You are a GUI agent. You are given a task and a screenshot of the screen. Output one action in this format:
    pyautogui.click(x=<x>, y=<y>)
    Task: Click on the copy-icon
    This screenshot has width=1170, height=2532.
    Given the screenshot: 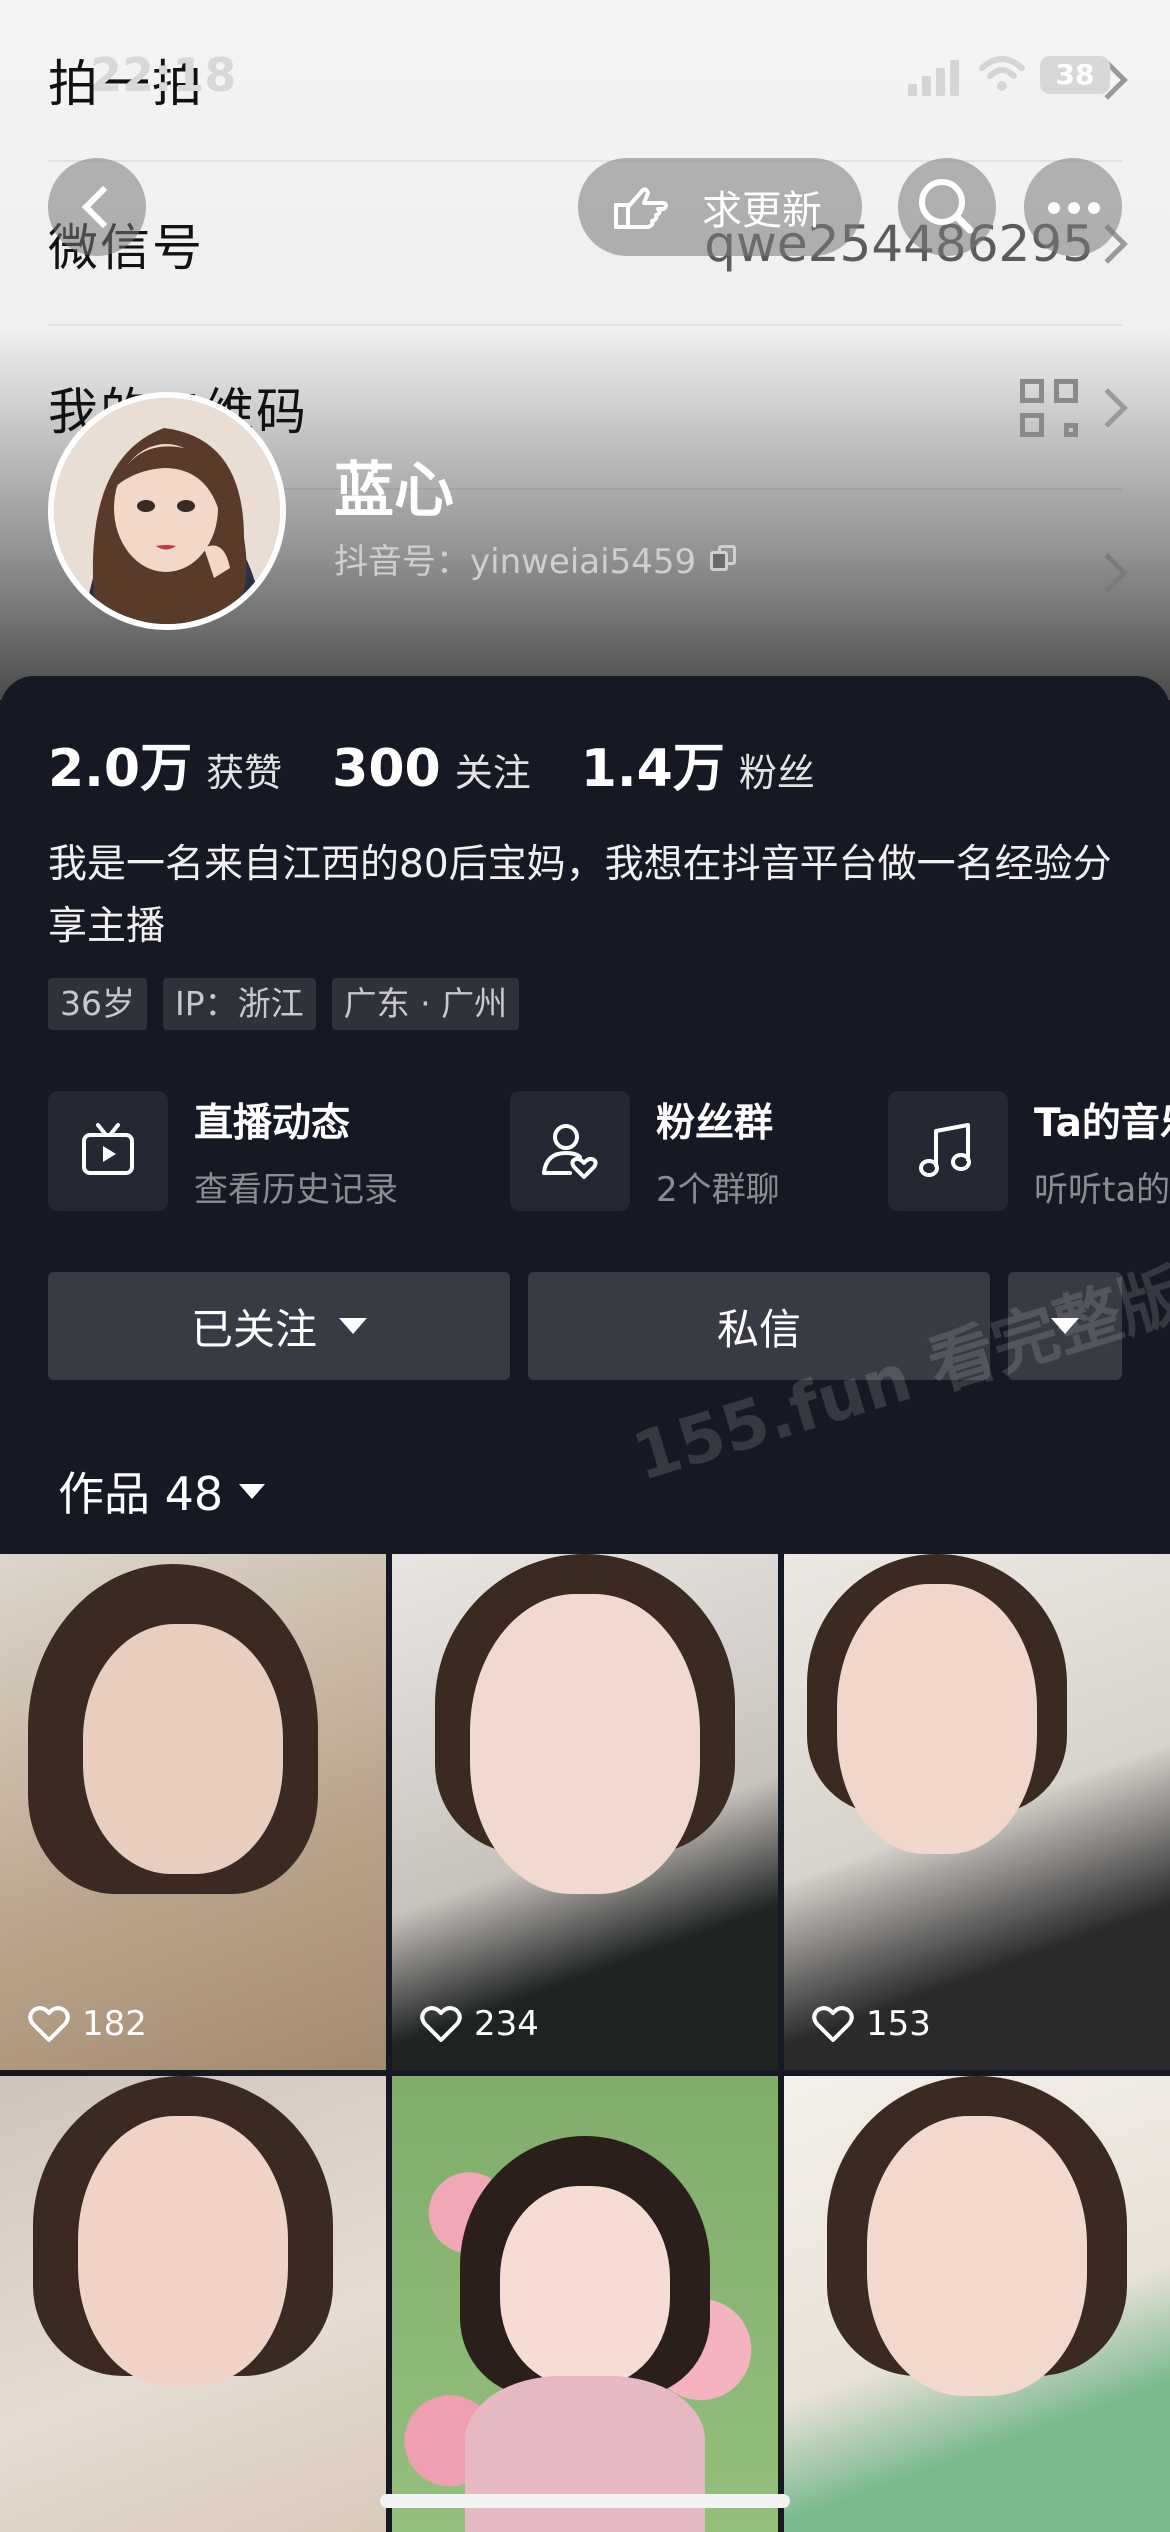 What is the action you would take?
    pyautogui.click(x=724, y=558)
    